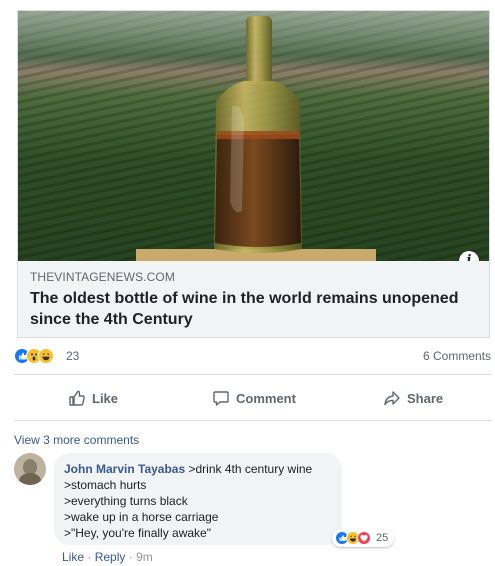 Image resolution: width=495 pixels, height=566 pixels. I want to click on action-bar: Like Comment Share, so click(253, 398).